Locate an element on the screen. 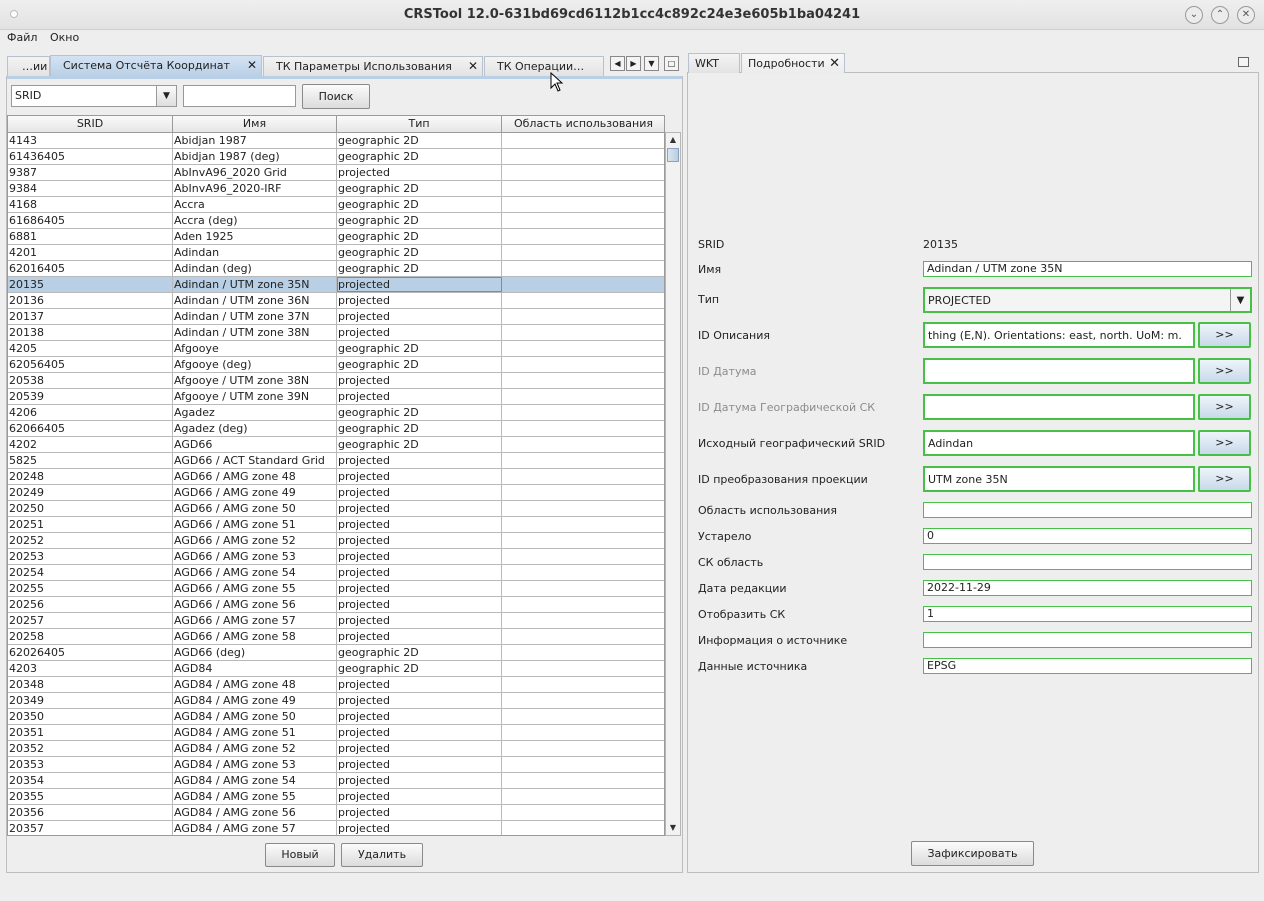 This screenshot has width=1264, height=901. tab-usage-params: ТК Параметры Использования ✕ is located at coordinates (373, 66).